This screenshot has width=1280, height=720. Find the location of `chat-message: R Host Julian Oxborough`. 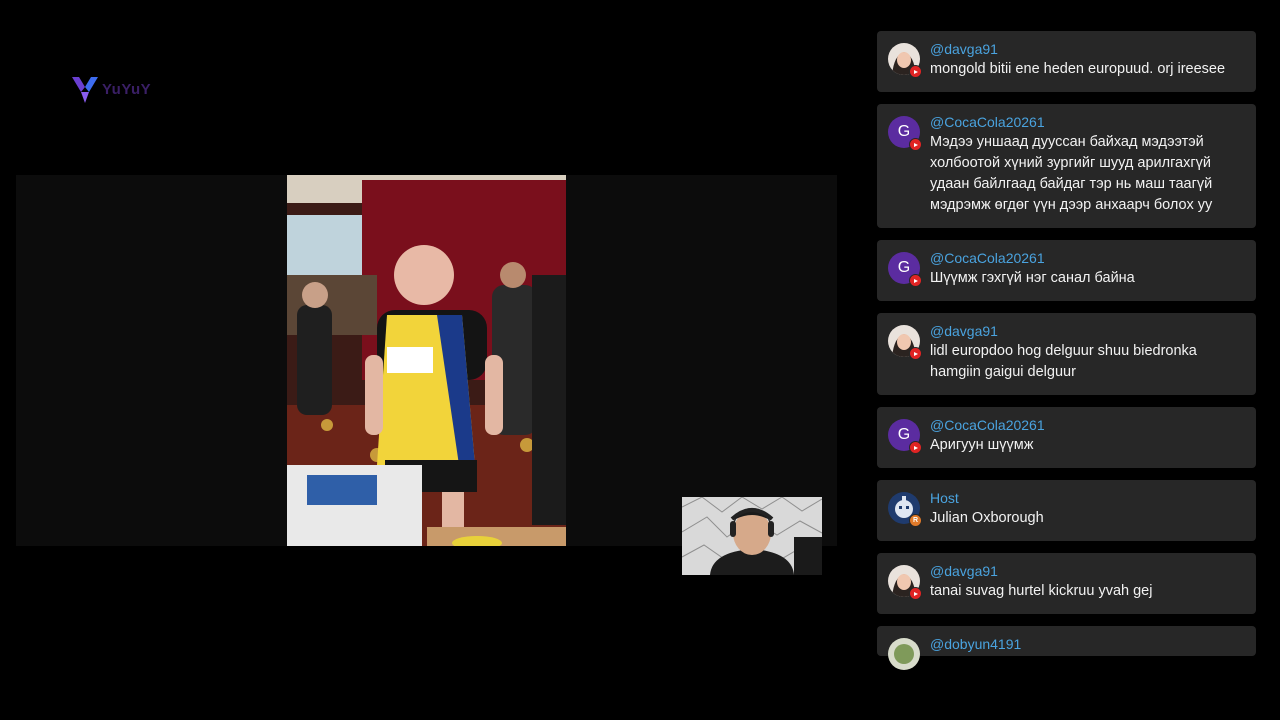

chat-message: R Host Julian Oxborough is located at coordinates (1066, 510).